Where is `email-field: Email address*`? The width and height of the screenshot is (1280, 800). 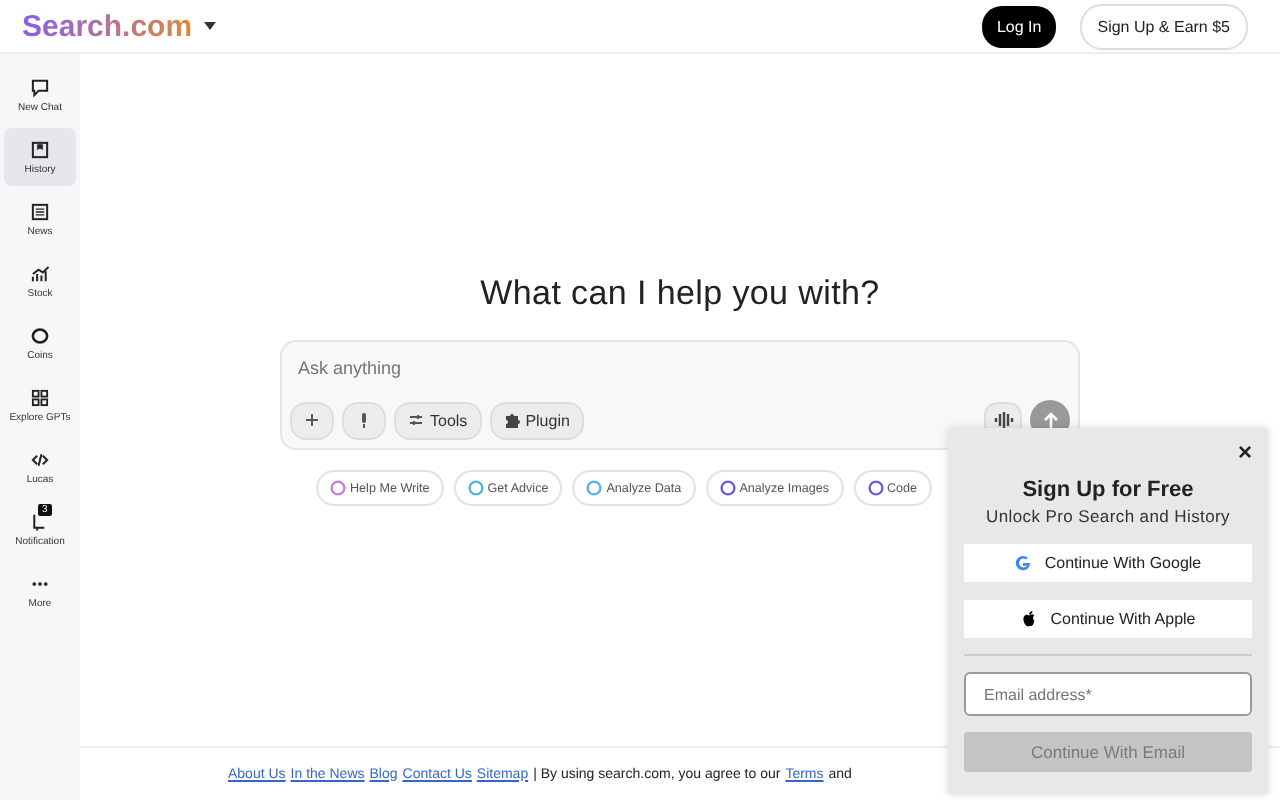
email-field: Email address* is located at coordinates (1108, 694).